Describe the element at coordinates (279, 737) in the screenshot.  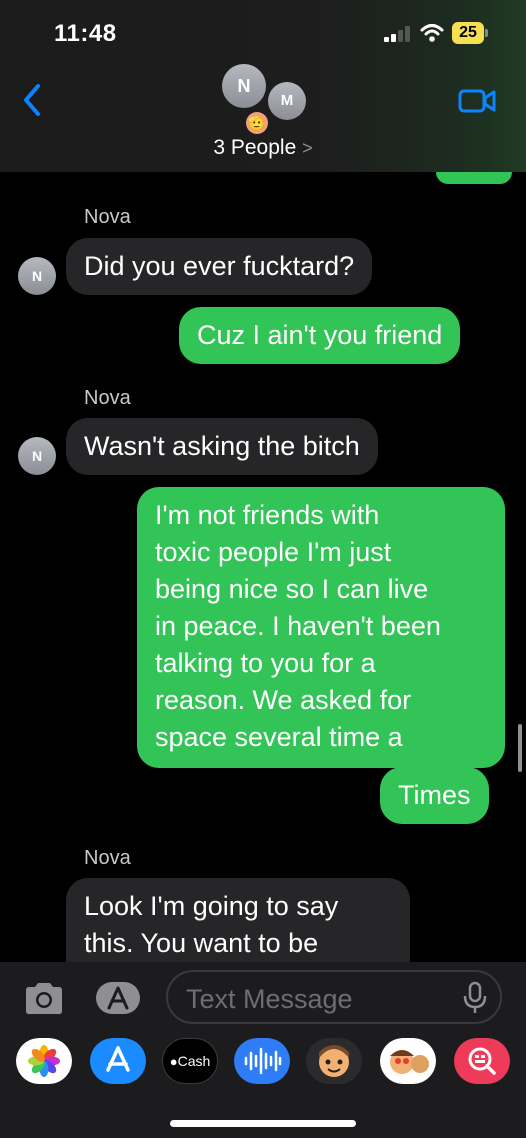
I see `message-line: space several time a` at that location.